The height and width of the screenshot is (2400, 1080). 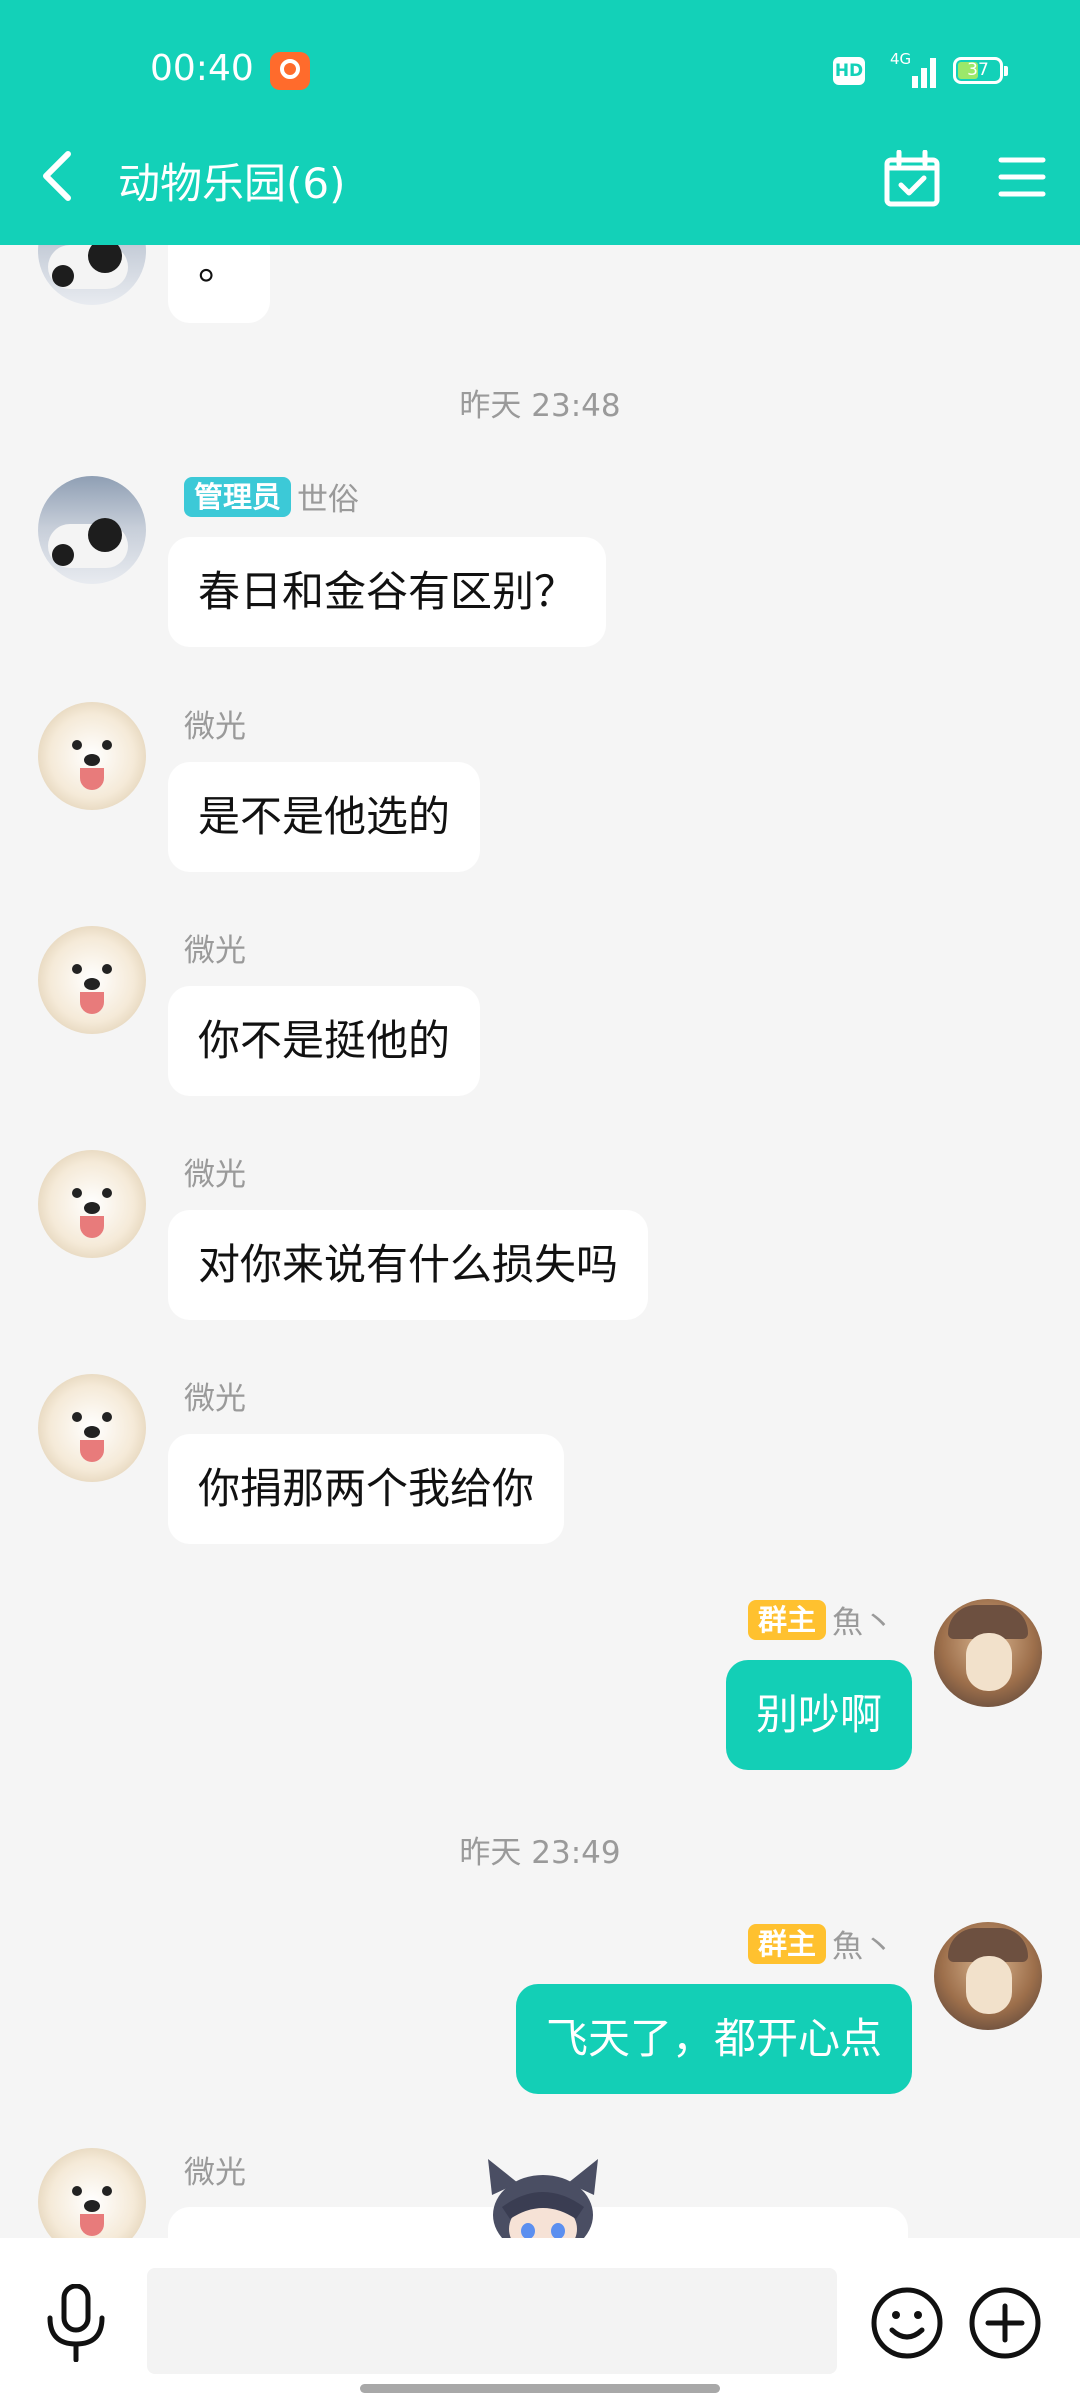 I want to click on home-indicator, so click(x=540, y=2388).